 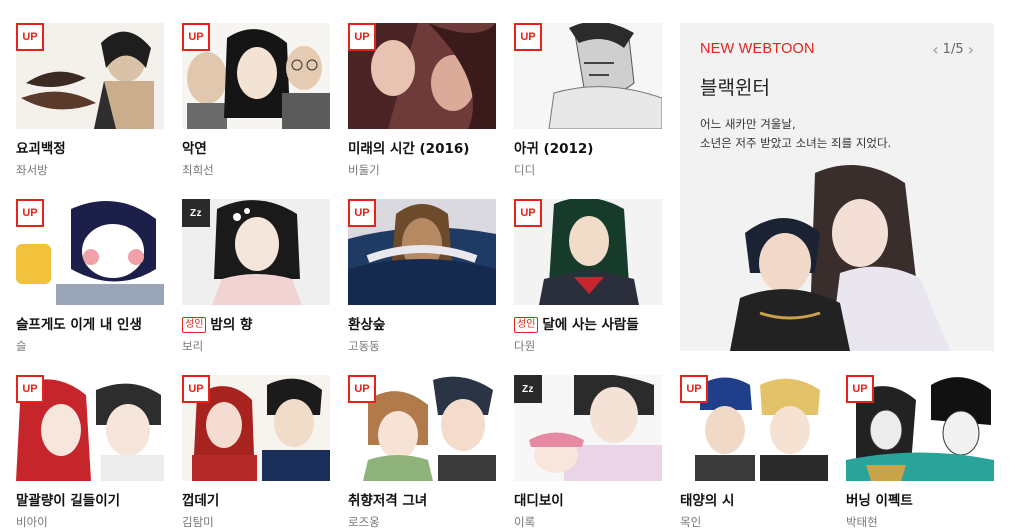 I want to click on webtoon-card: UP 껍데기 김탐미, so click(x=256, y=452).